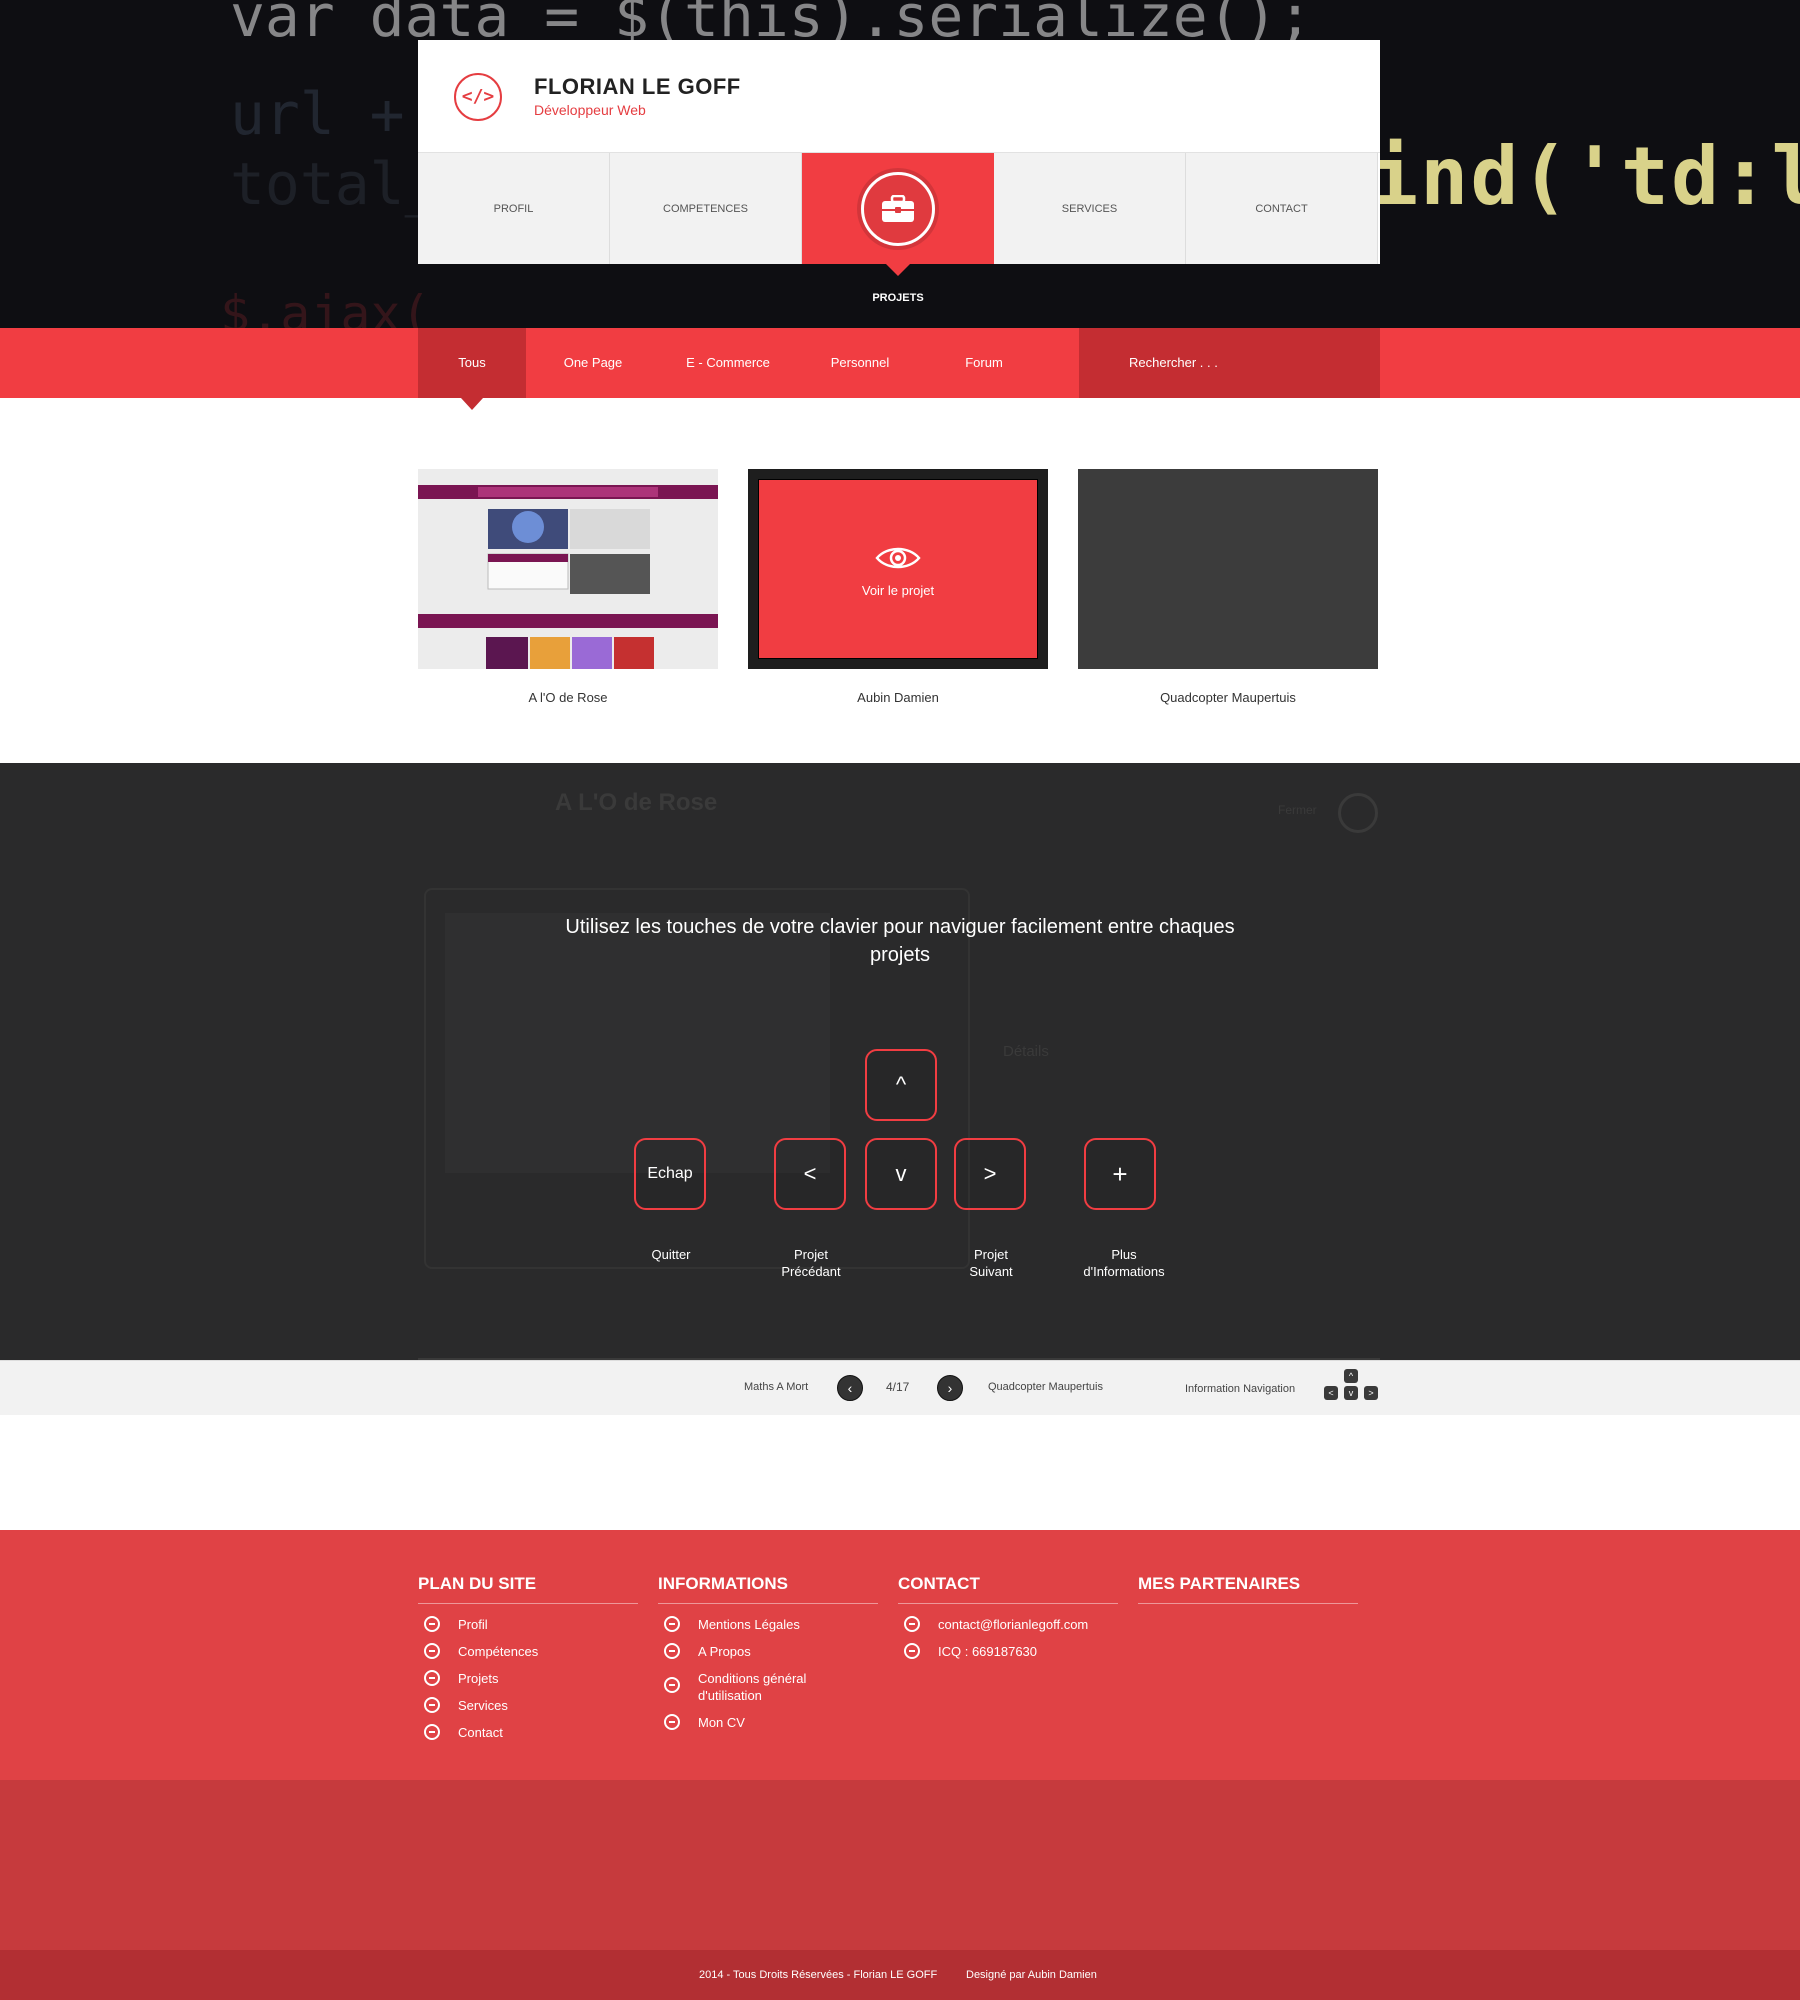  Describe the element at coordinates (901, 1085) in the screenshot. I see `key-up: ^` at that location.